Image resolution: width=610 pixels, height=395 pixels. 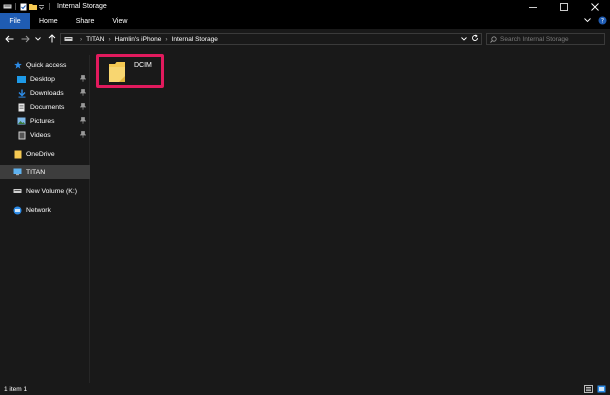 I want to click on details-view-icon, so click(x=588, y=389).